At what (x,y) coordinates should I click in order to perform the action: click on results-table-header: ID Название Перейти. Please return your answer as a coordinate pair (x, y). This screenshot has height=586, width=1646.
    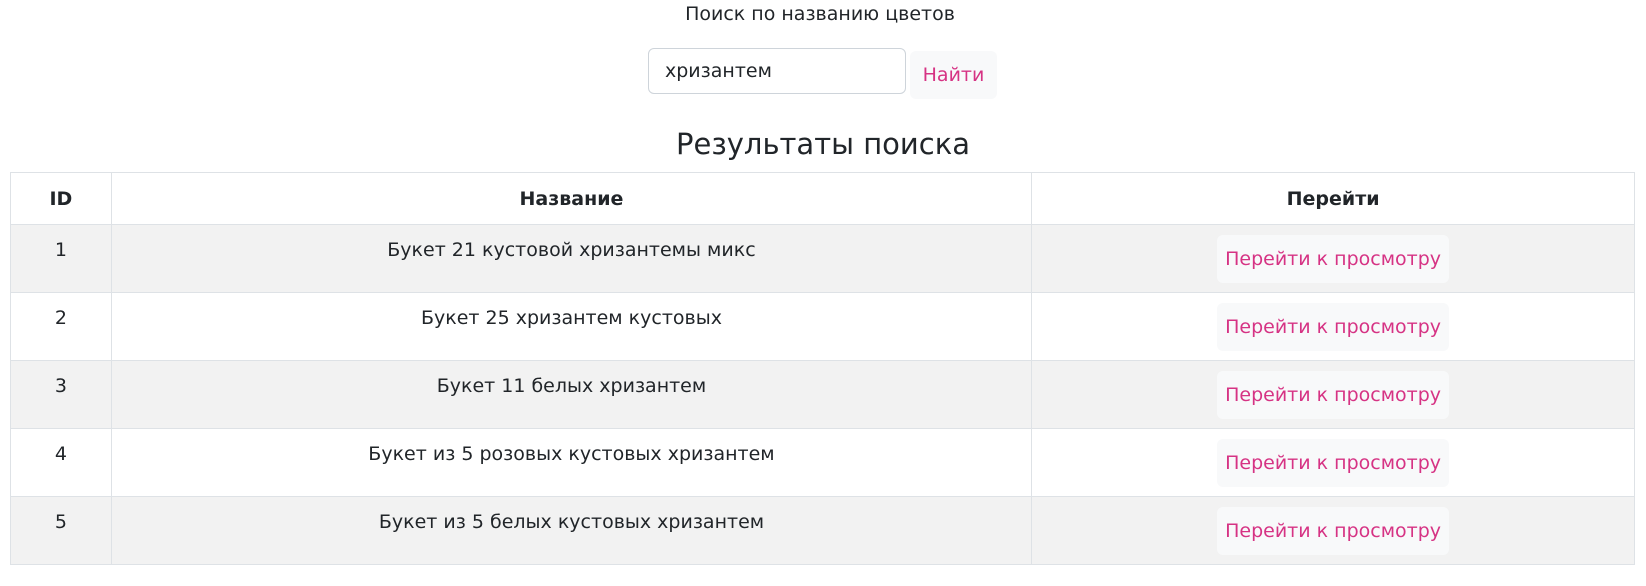
    Looking at the image, I should click on (822, 198).